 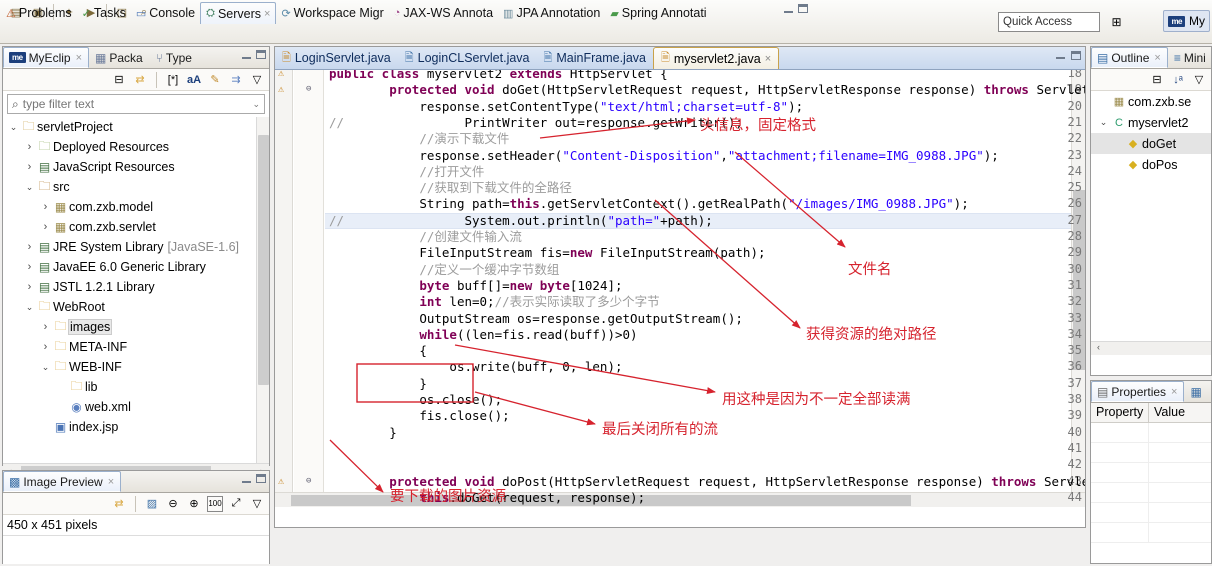 I want to click on editor-tab-mainframe-java: 🗎 MainFrame.java, so click(x=595, y=58).